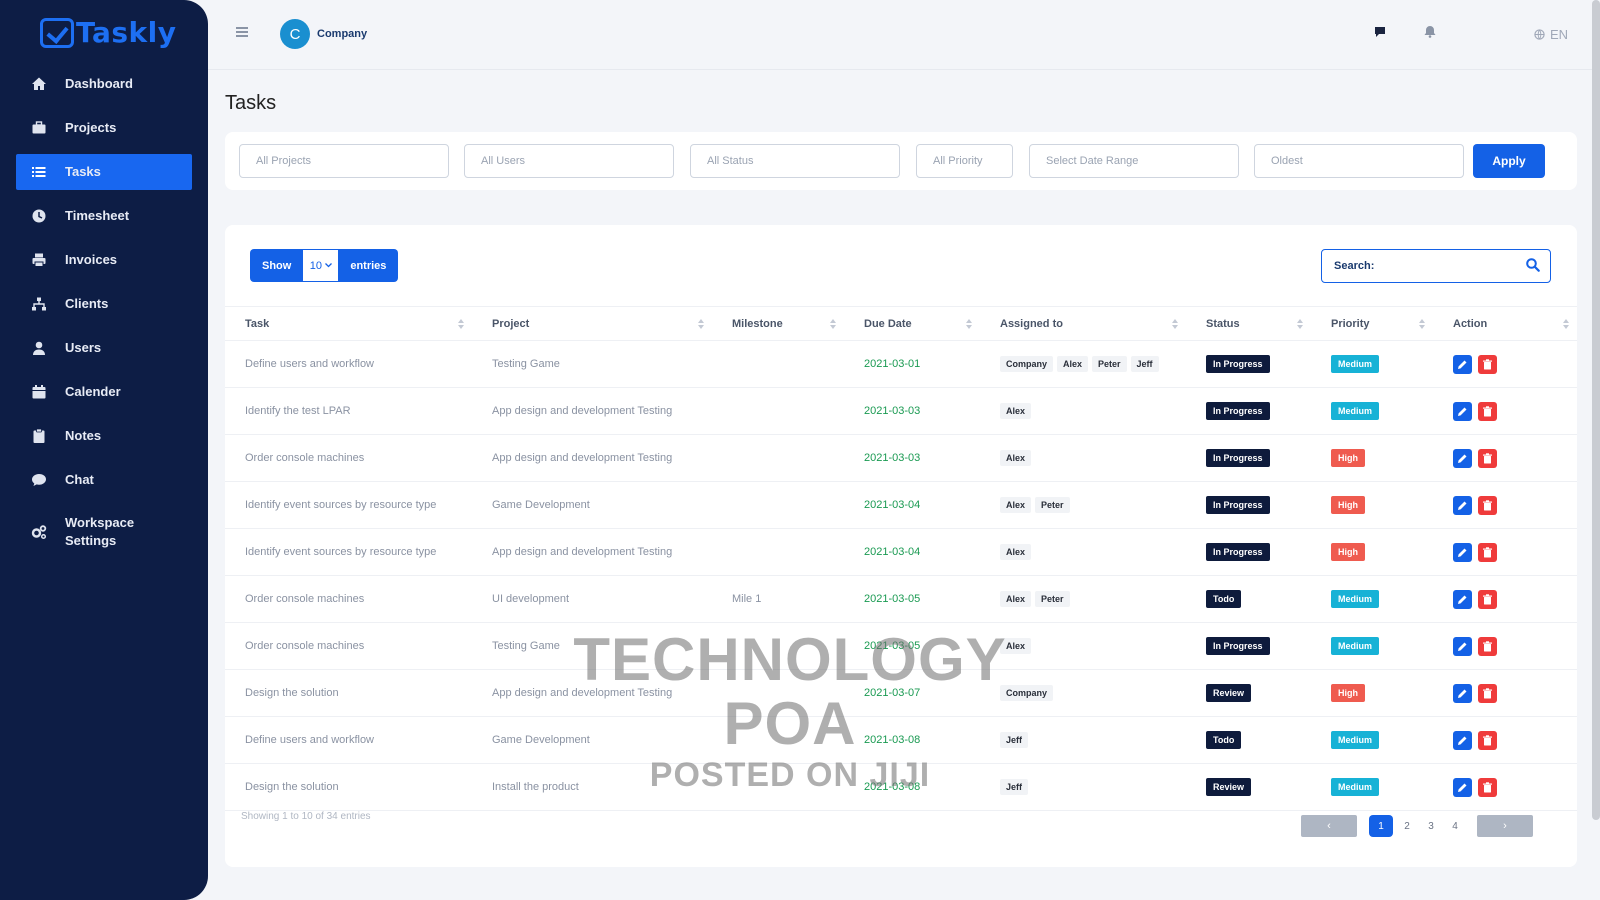  What do you see at coordinates (1083, 323) in the screenshot?
I see `column-header-assigned-to: Assigned to` at bounding box center [1083, 323].